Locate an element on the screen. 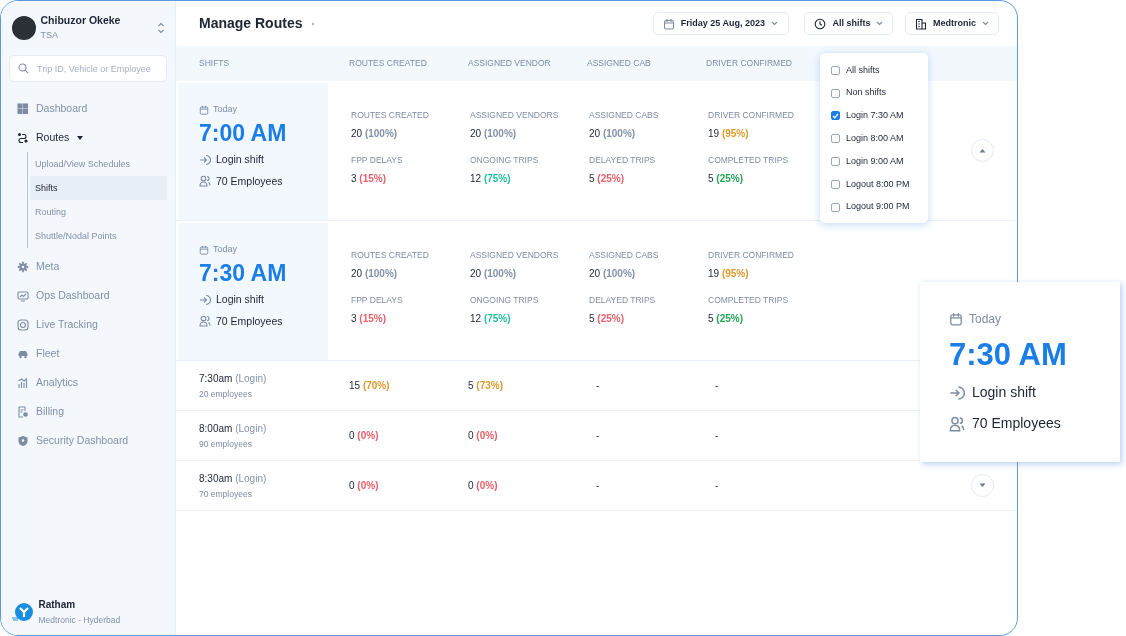  gear-icon is located at coordinates (23, 266).